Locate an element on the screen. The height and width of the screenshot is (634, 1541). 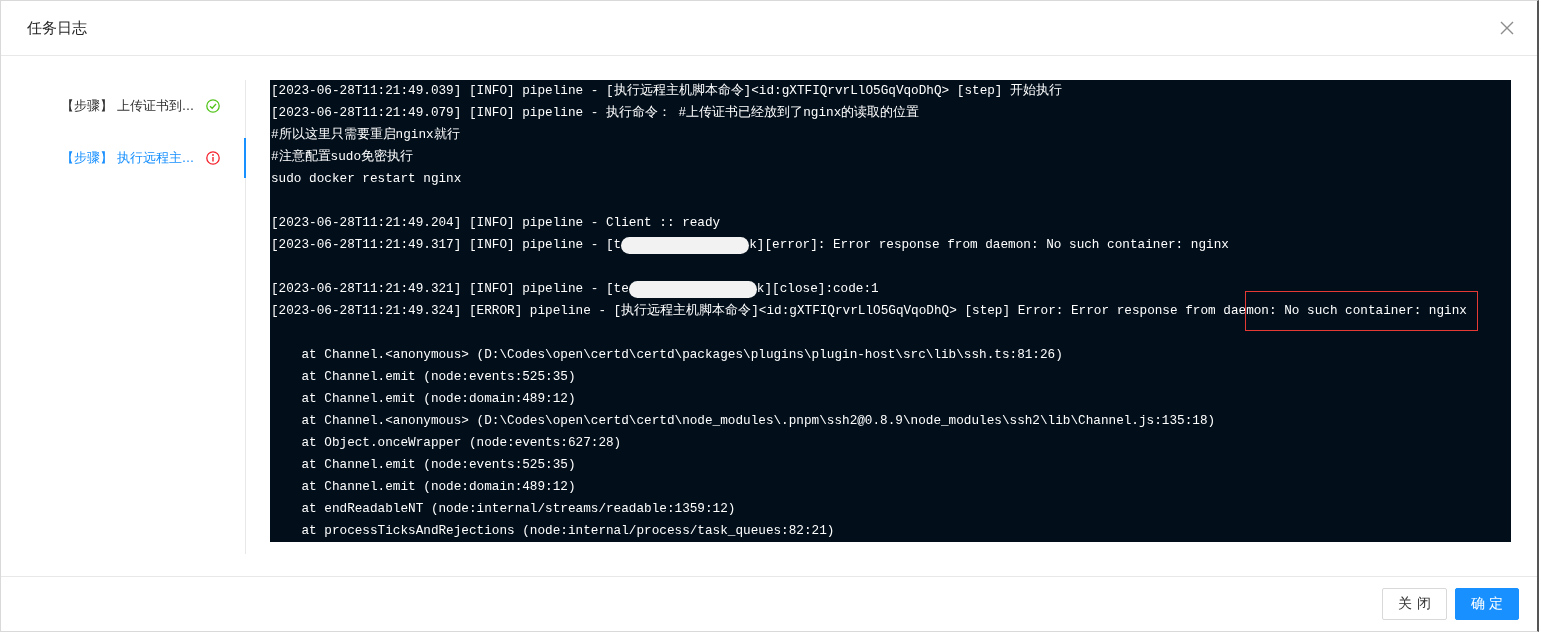
log-line: [2023-06-28T11:21:49.204] [INFO] pipeline - Client :: ready is located at coordinates (496, 223).